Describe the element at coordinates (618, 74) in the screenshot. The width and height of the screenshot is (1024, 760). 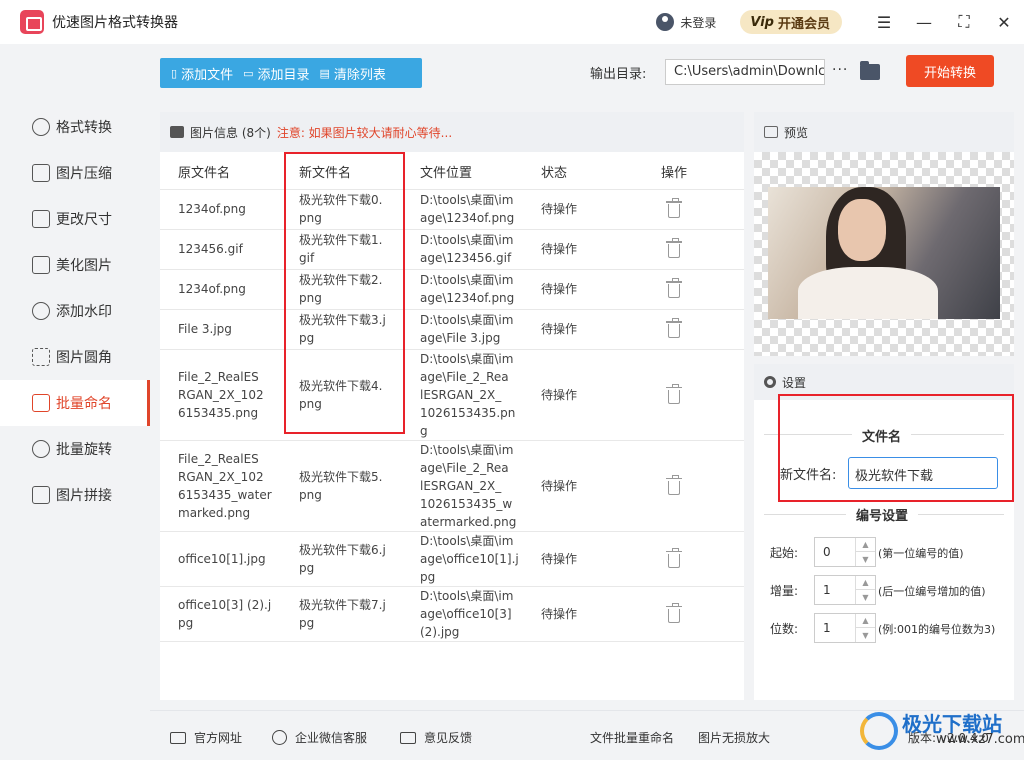
I see `output-dir-label: 输出目录:` at that location.